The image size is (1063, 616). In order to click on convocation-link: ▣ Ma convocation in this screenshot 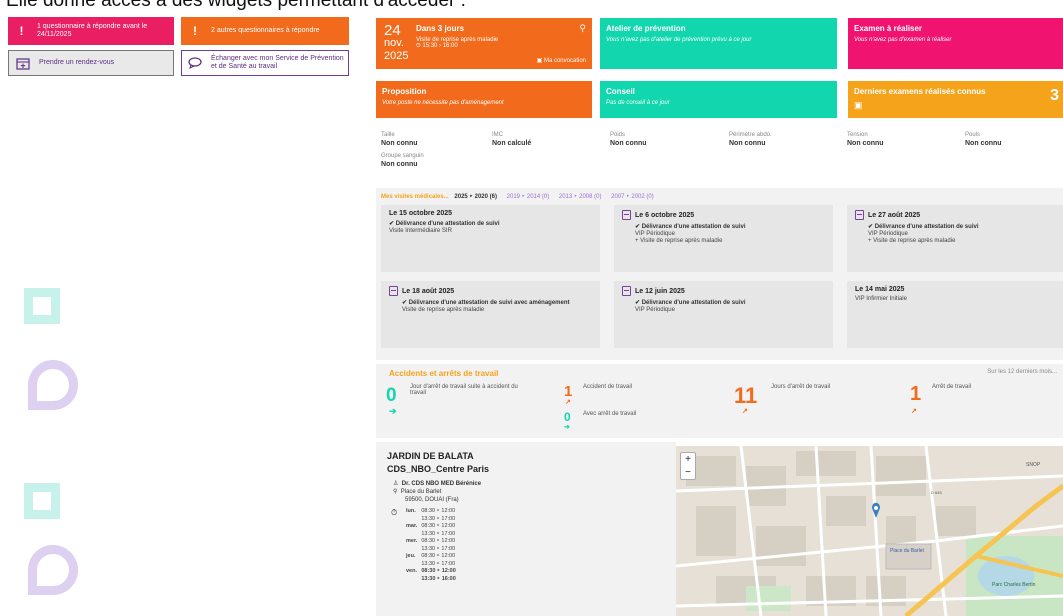, I will do `click(561, 60)`.